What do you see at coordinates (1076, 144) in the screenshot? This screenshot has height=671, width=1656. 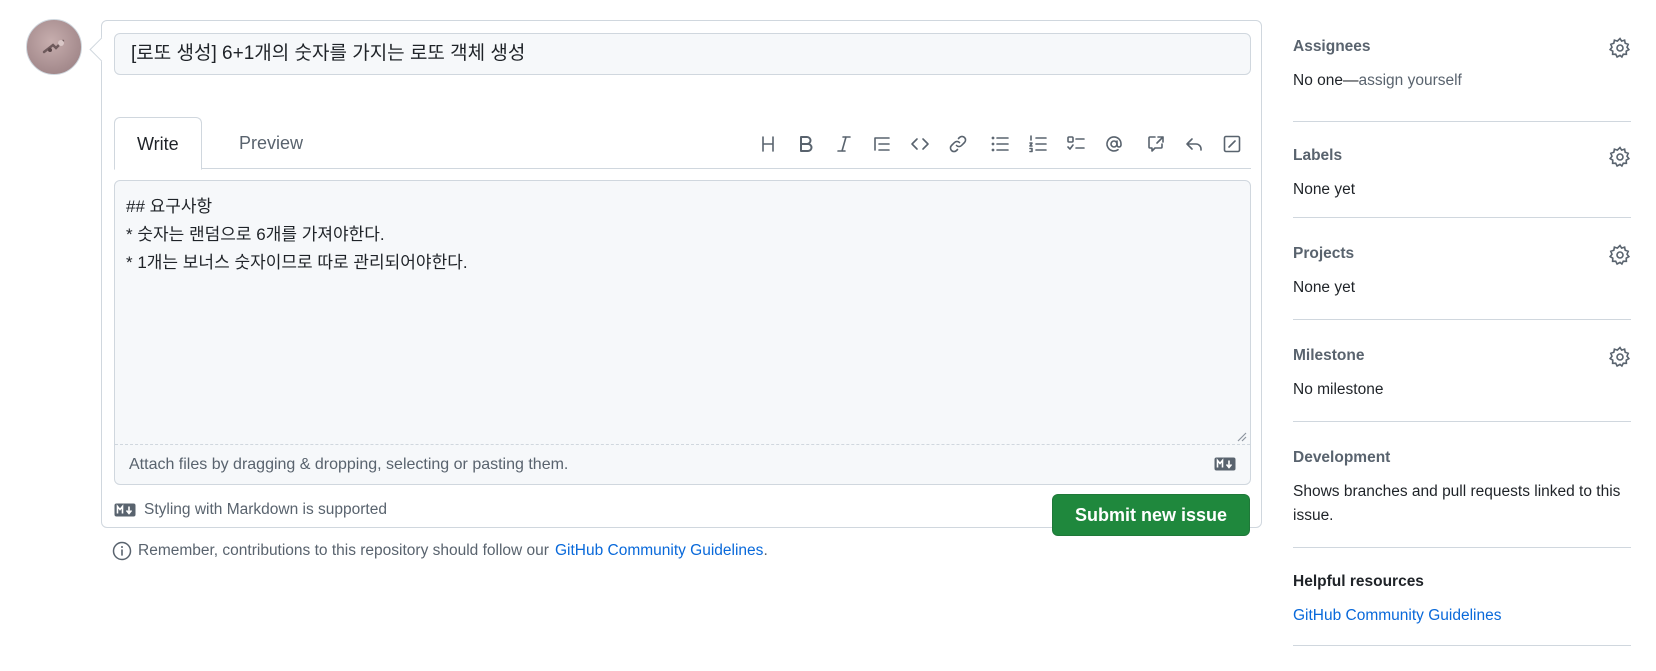 I see `task-list-icon` at bounding box center [1076, 144].